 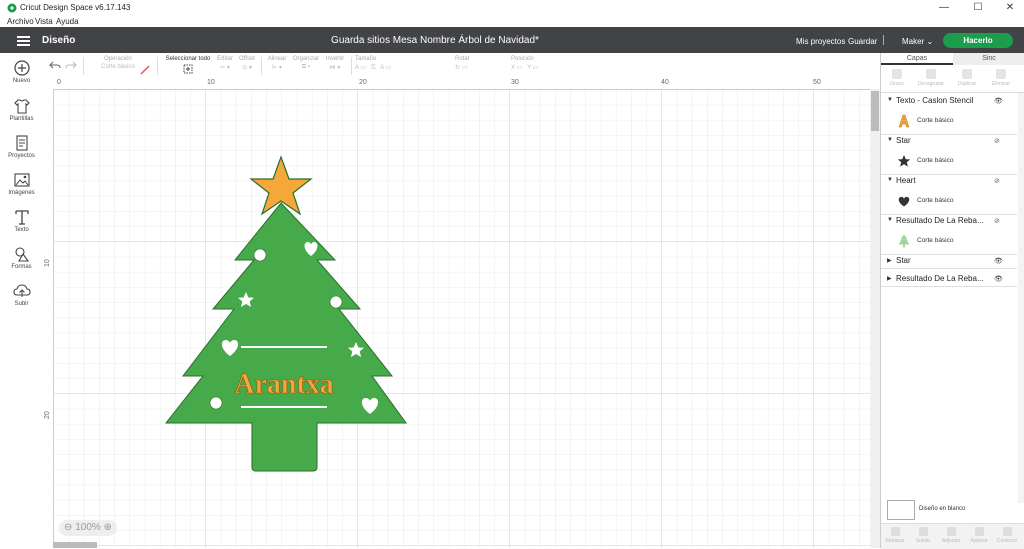 What do you see at coordinates (901, 510) in the screenshot?
I see `blank-canvas-swatch` at bounding box center [901, 510].